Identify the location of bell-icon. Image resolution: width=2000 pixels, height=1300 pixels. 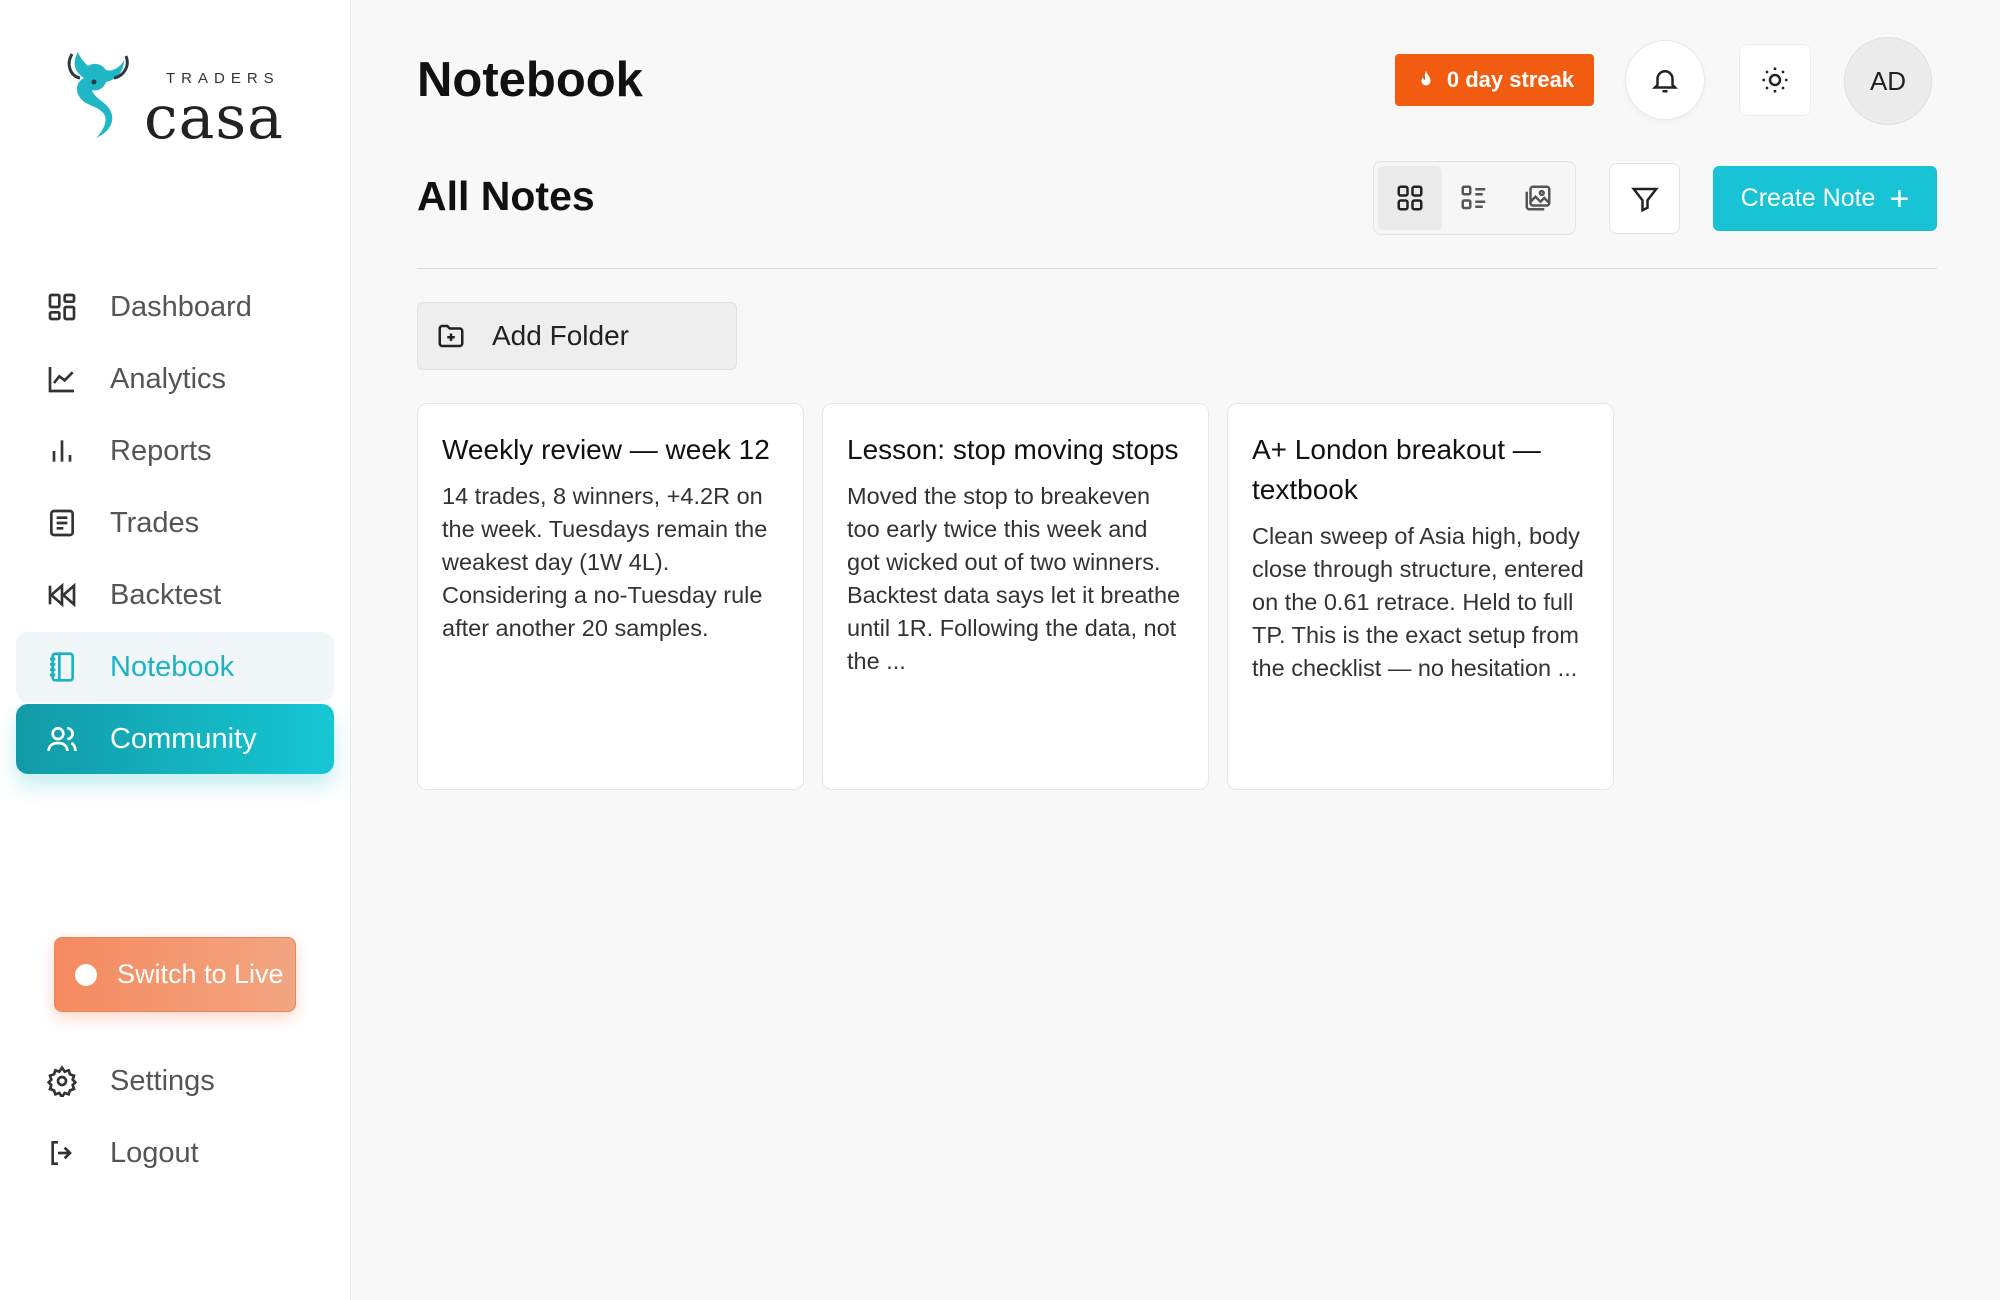
(1665, 81).